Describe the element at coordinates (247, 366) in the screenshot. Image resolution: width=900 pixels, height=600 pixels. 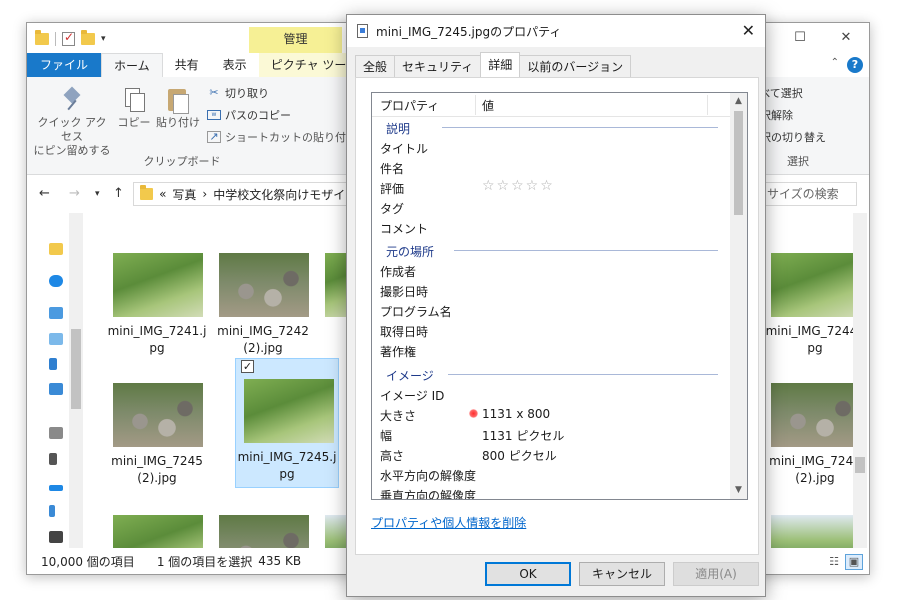
I see `selection-checkbox: ✓` at that location.